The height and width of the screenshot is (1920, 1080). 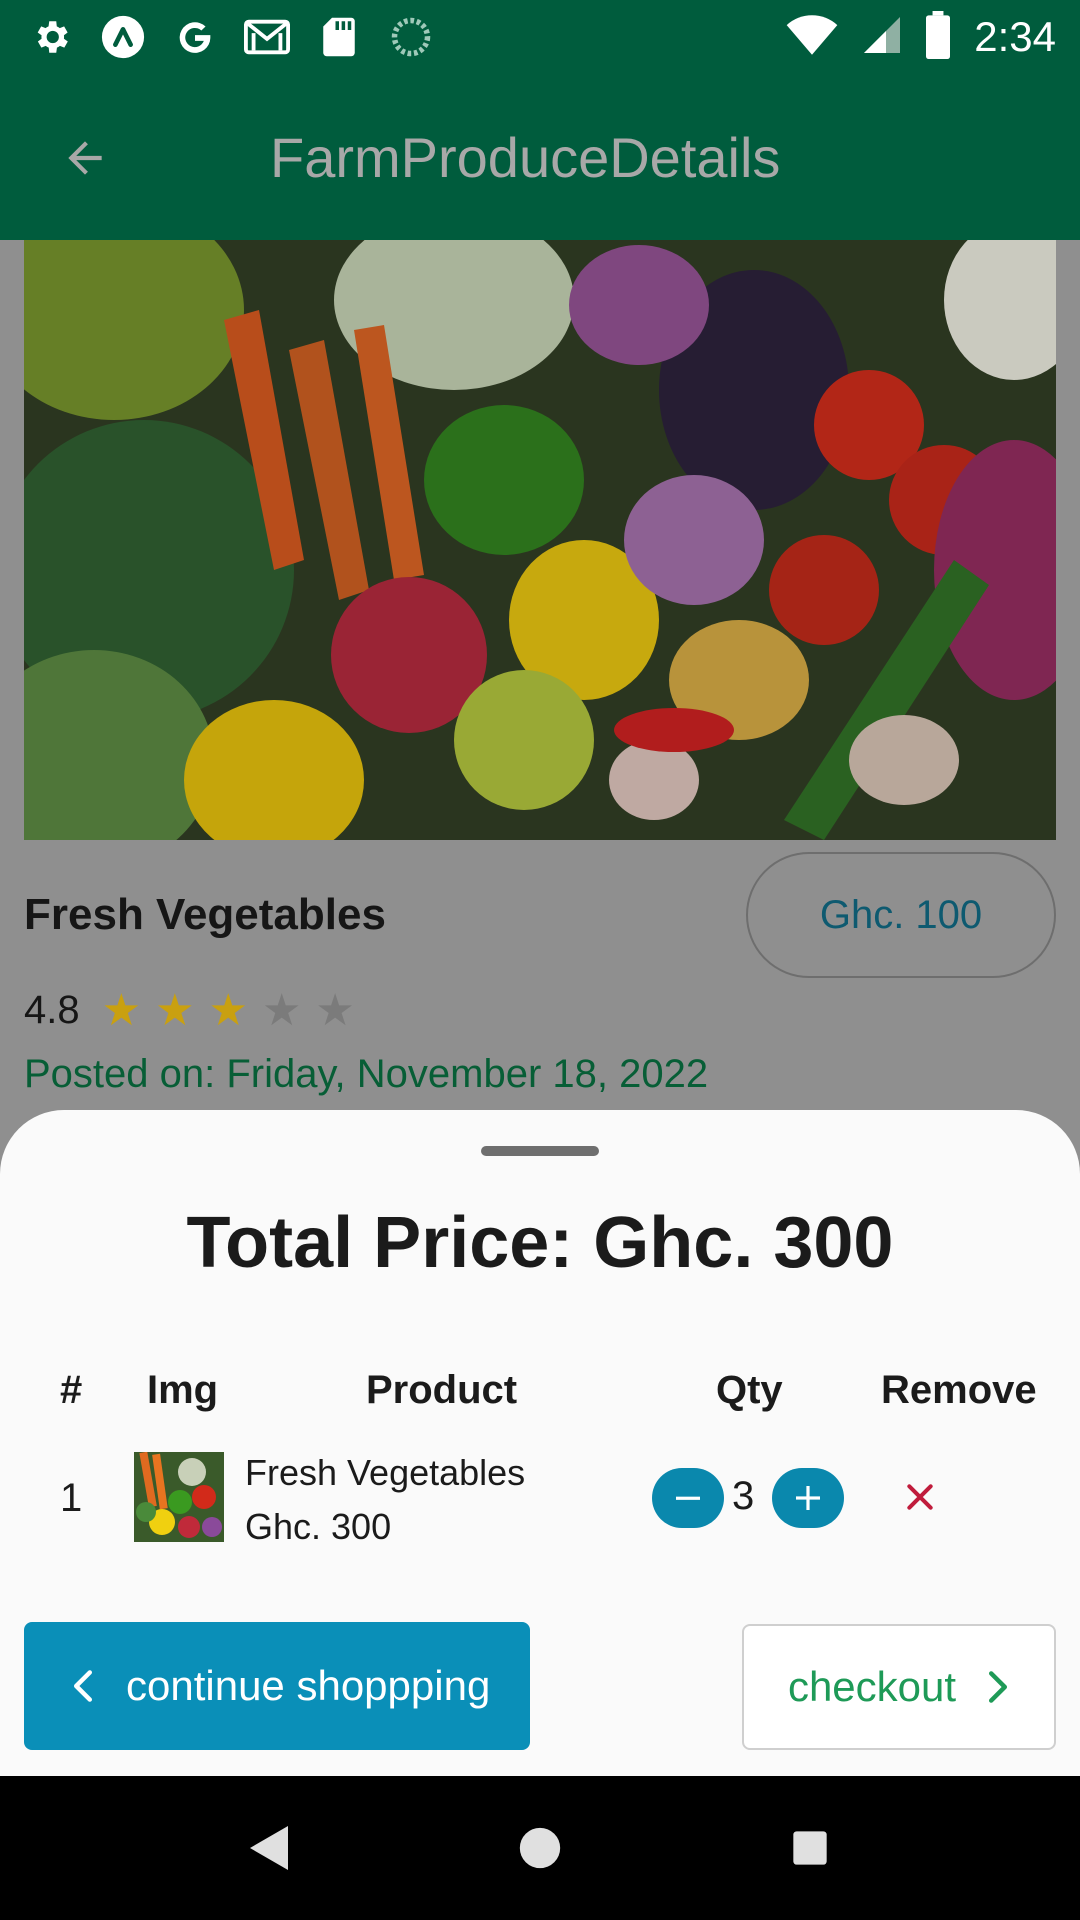 What do you see at coordinates (83, 1686) in the screenshot?
I see `chevron-left-icon` at bounding box center [83, 1686].